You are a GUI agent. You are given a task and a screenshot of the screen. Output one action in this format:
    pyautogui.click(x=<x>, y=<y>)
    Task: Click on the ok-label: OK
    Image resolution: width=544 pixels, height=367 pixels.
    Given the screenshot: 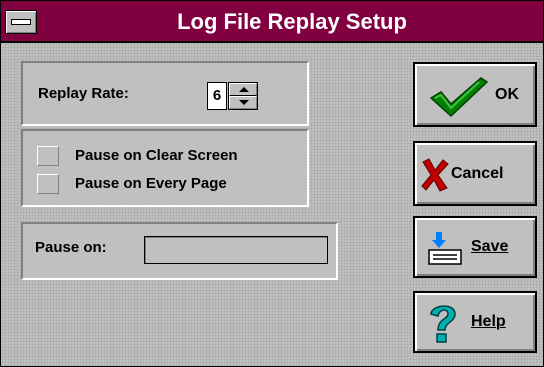 What is the action you would take?
    pyautogui.click(x=507, y=94)
    